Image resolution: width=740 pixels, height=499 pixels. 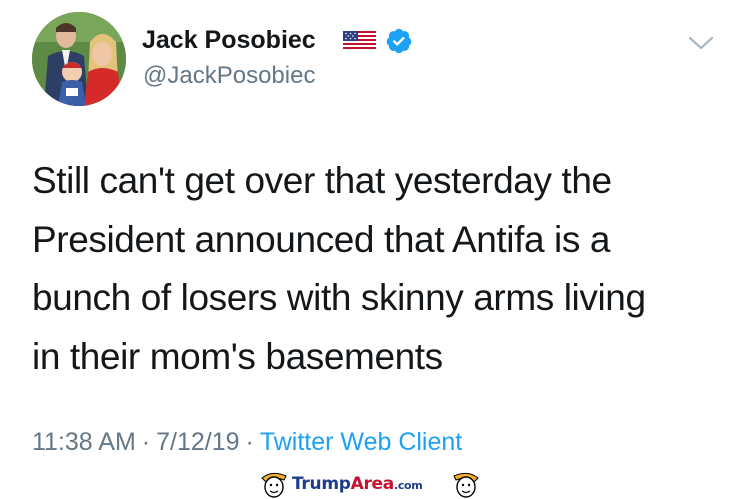 What do you see at coordinates (399, 41) in the screenshot?
I see `verified-badge-icon` at bounding box center [399, 41].